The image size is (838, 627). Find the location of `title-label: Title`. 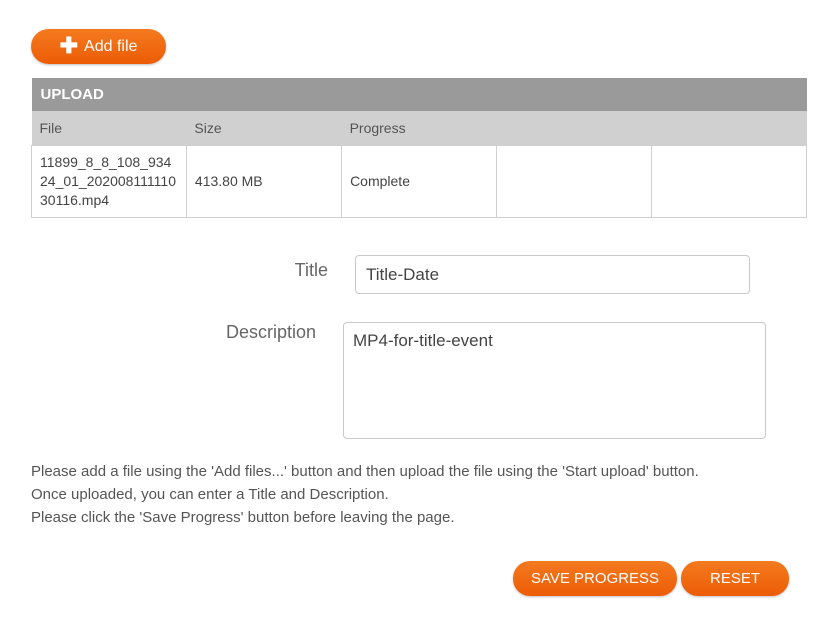

title-label: Title is located at coordinates (311, 270).